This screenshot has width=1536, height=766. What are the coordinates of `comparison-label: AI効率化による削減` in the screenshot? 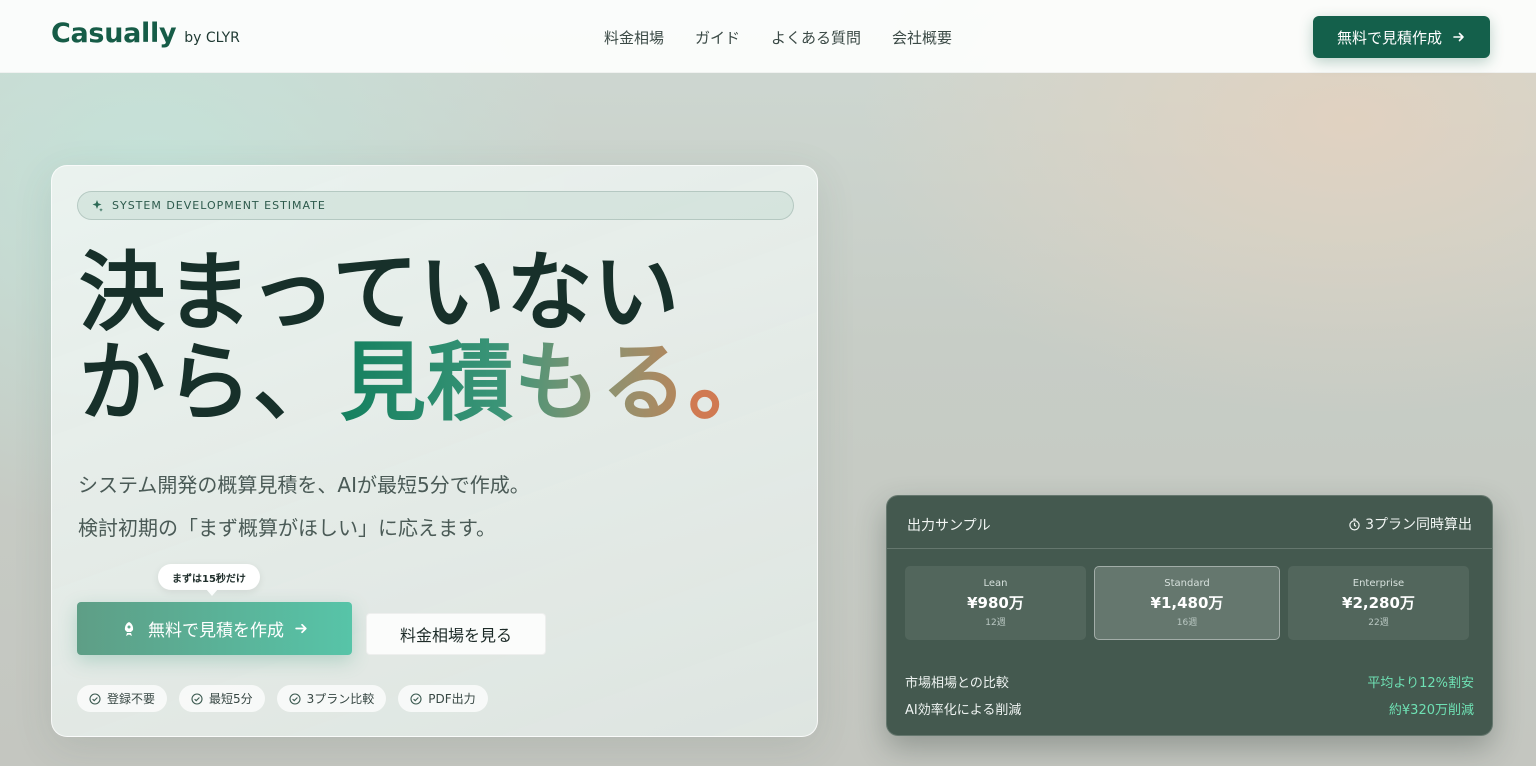 It's located at (963, 710).